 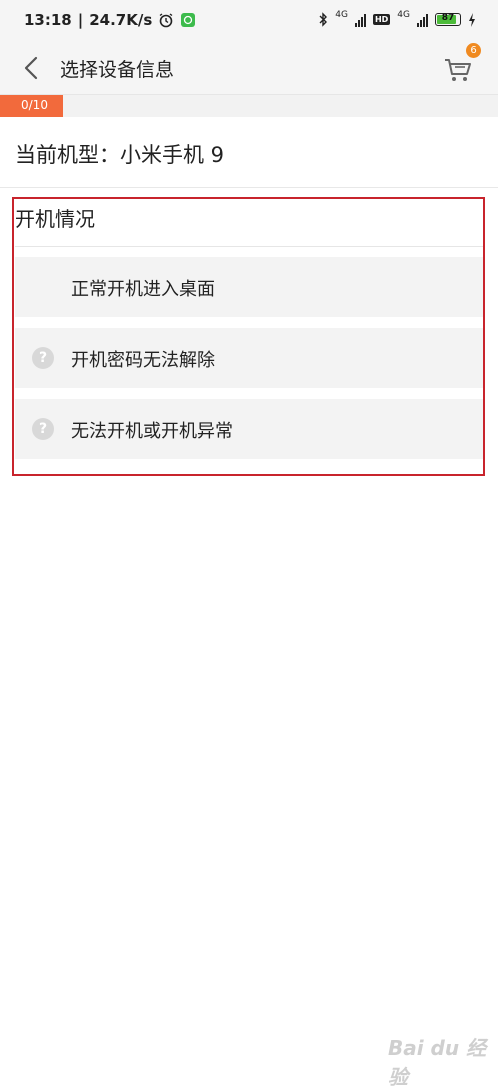 What do you see at coordinates (458, 69) in the screenshot?
I see `cart-icon` at bounding box center [458, 69].